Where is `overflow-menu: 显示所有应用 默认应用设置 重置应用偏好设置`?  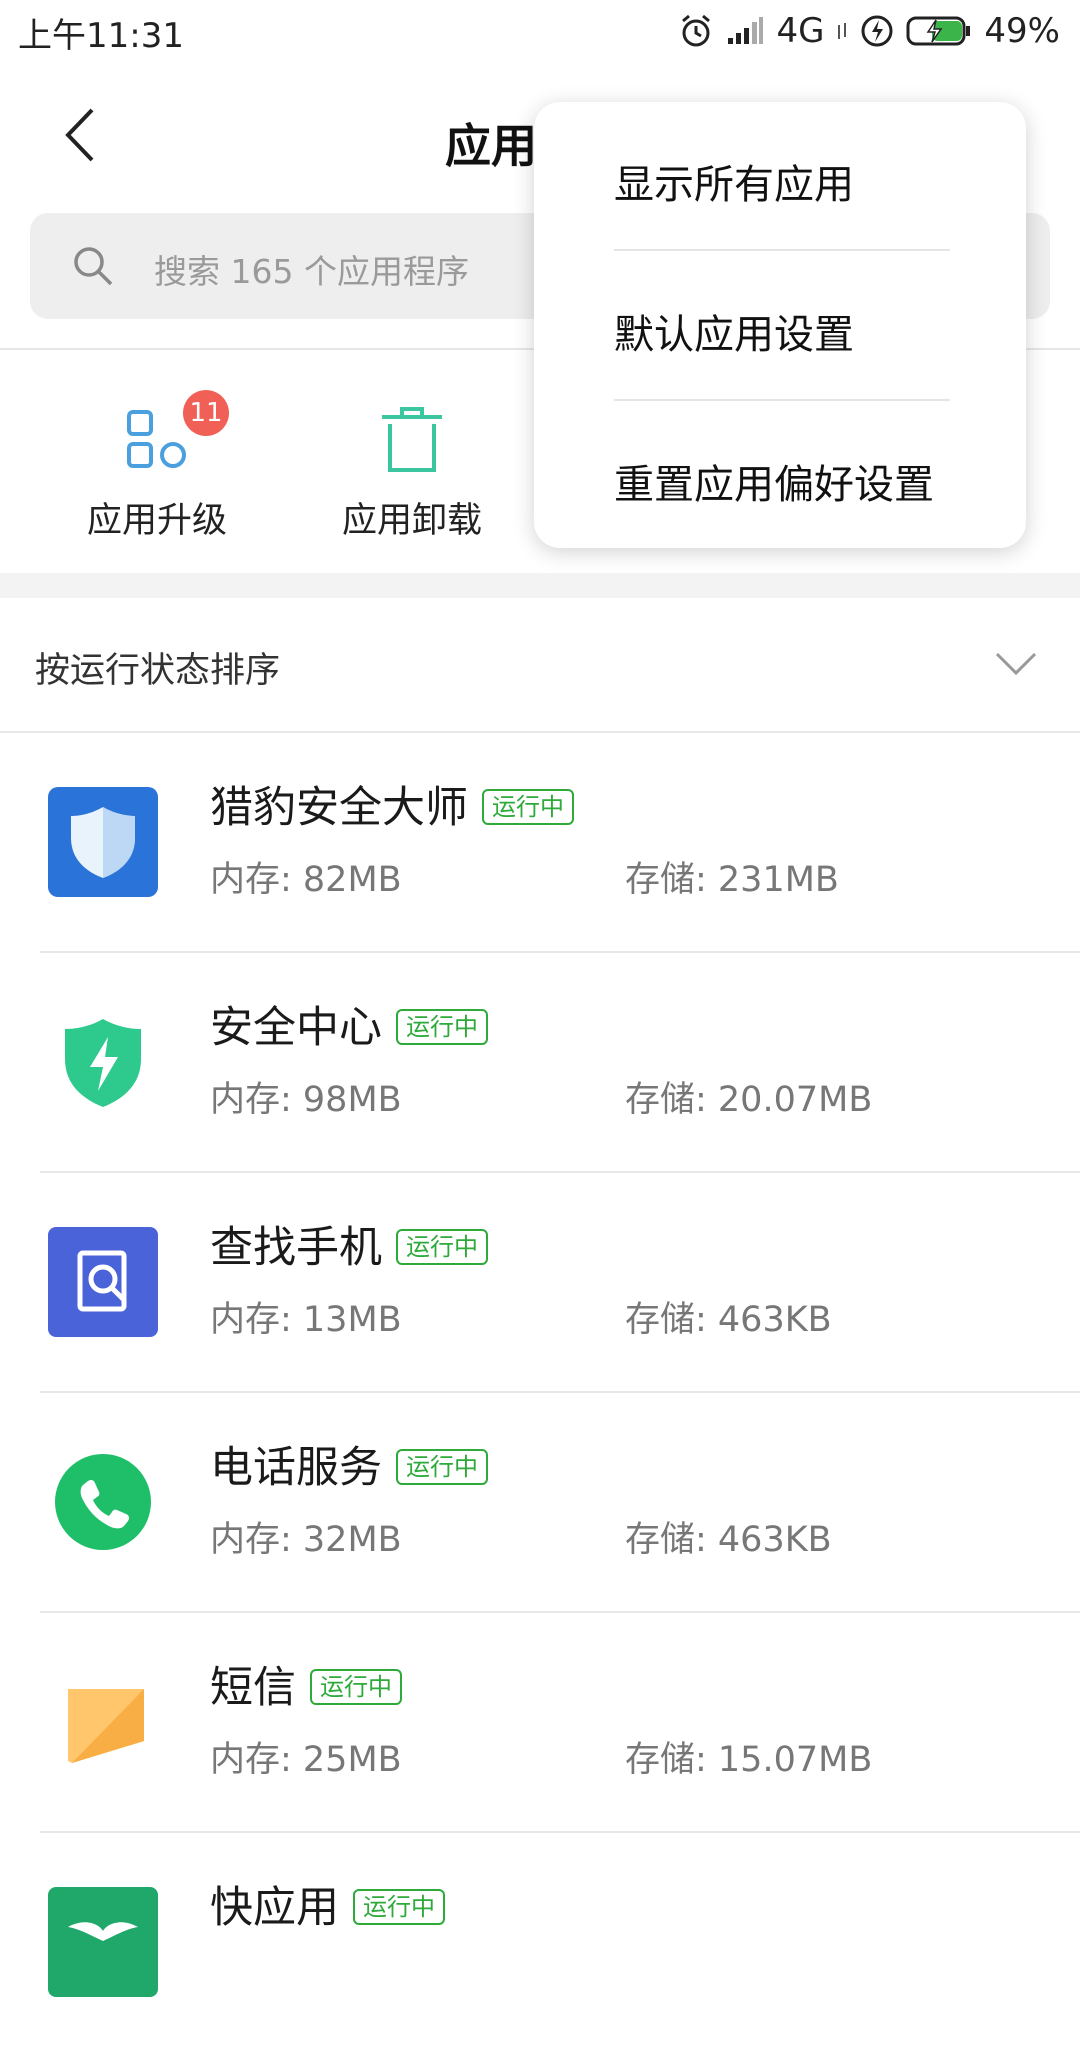 overflow-menu: 显示所有应用 默认应用设置 重置应用偏好设置 is located at coordinates (780, 325).